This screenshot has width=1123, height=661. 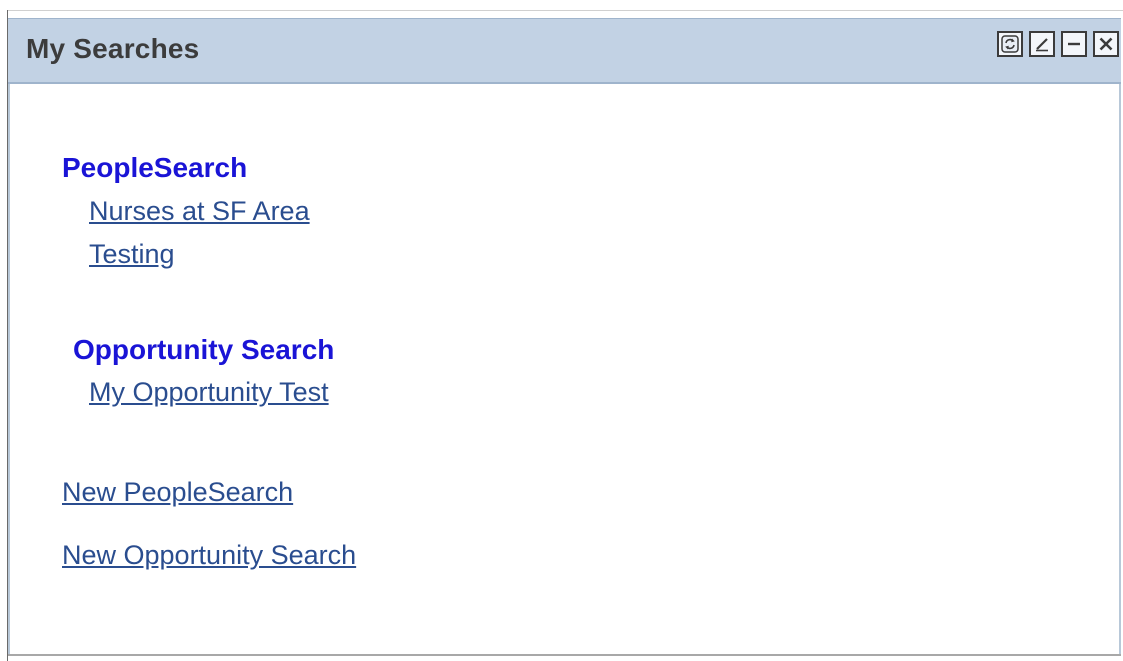 I want to click on close-button, so click(x=1106, y=44).